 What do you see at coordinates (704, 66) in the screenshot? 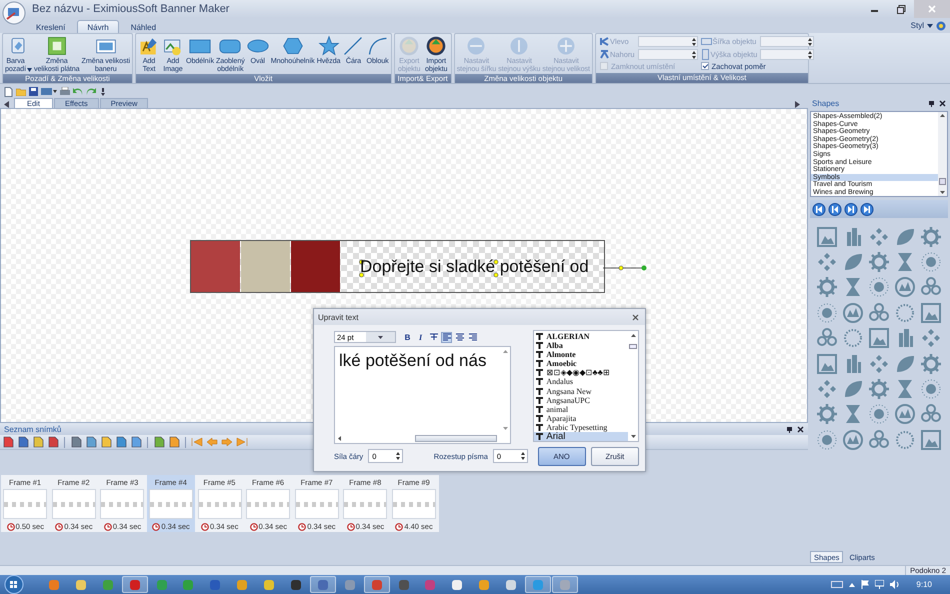
I see `checkbox` at bounding box center [704, 66].